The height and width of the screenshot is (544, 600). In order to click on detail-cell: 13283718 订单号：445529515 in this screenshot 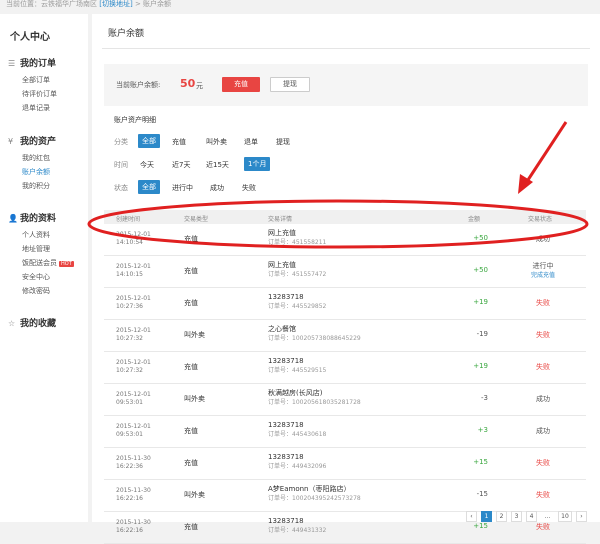, I will do `click(297, 366)`.